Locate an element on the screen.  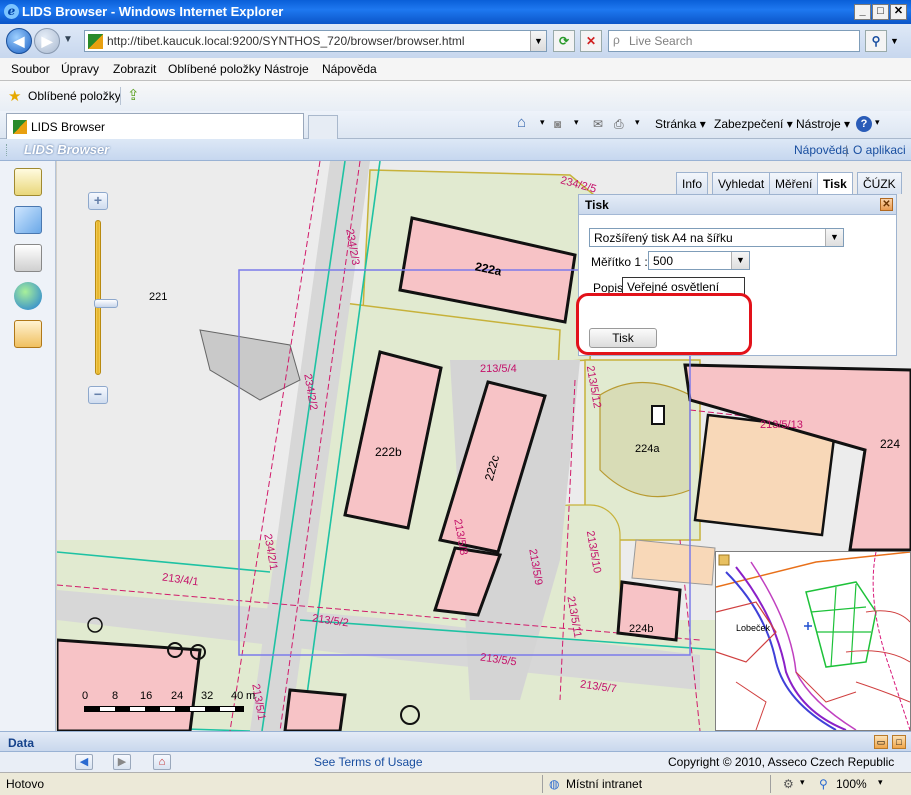
maximize-button: □ is located at coordinates (880, 12).